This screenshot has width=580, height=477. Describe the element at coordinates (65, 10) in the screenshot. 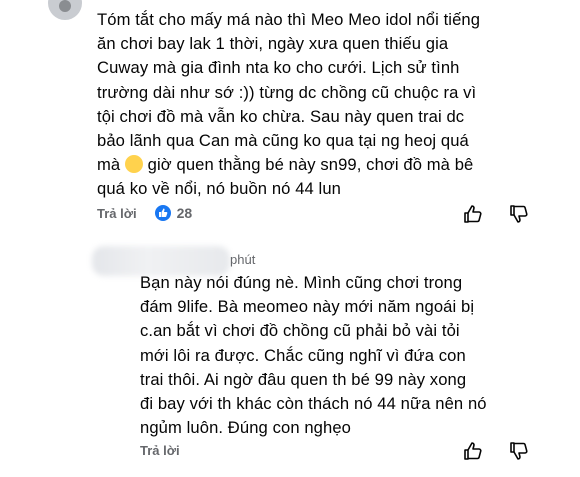

I see `avatar` at that location.